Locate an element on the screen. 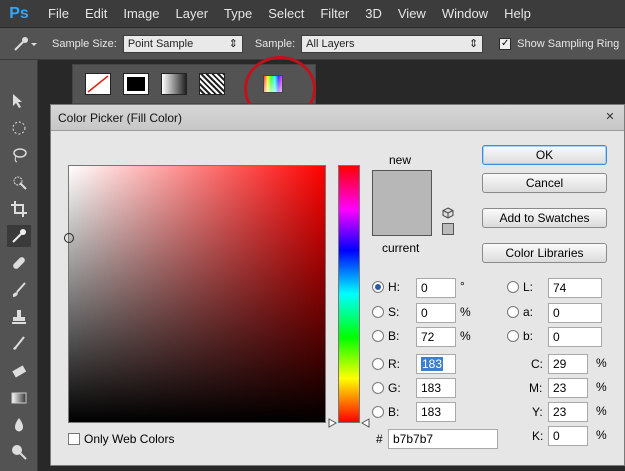 Image resolution: width=625 pixels, height=471 pixels. lasso-tool is located at coordinates (19, 155).